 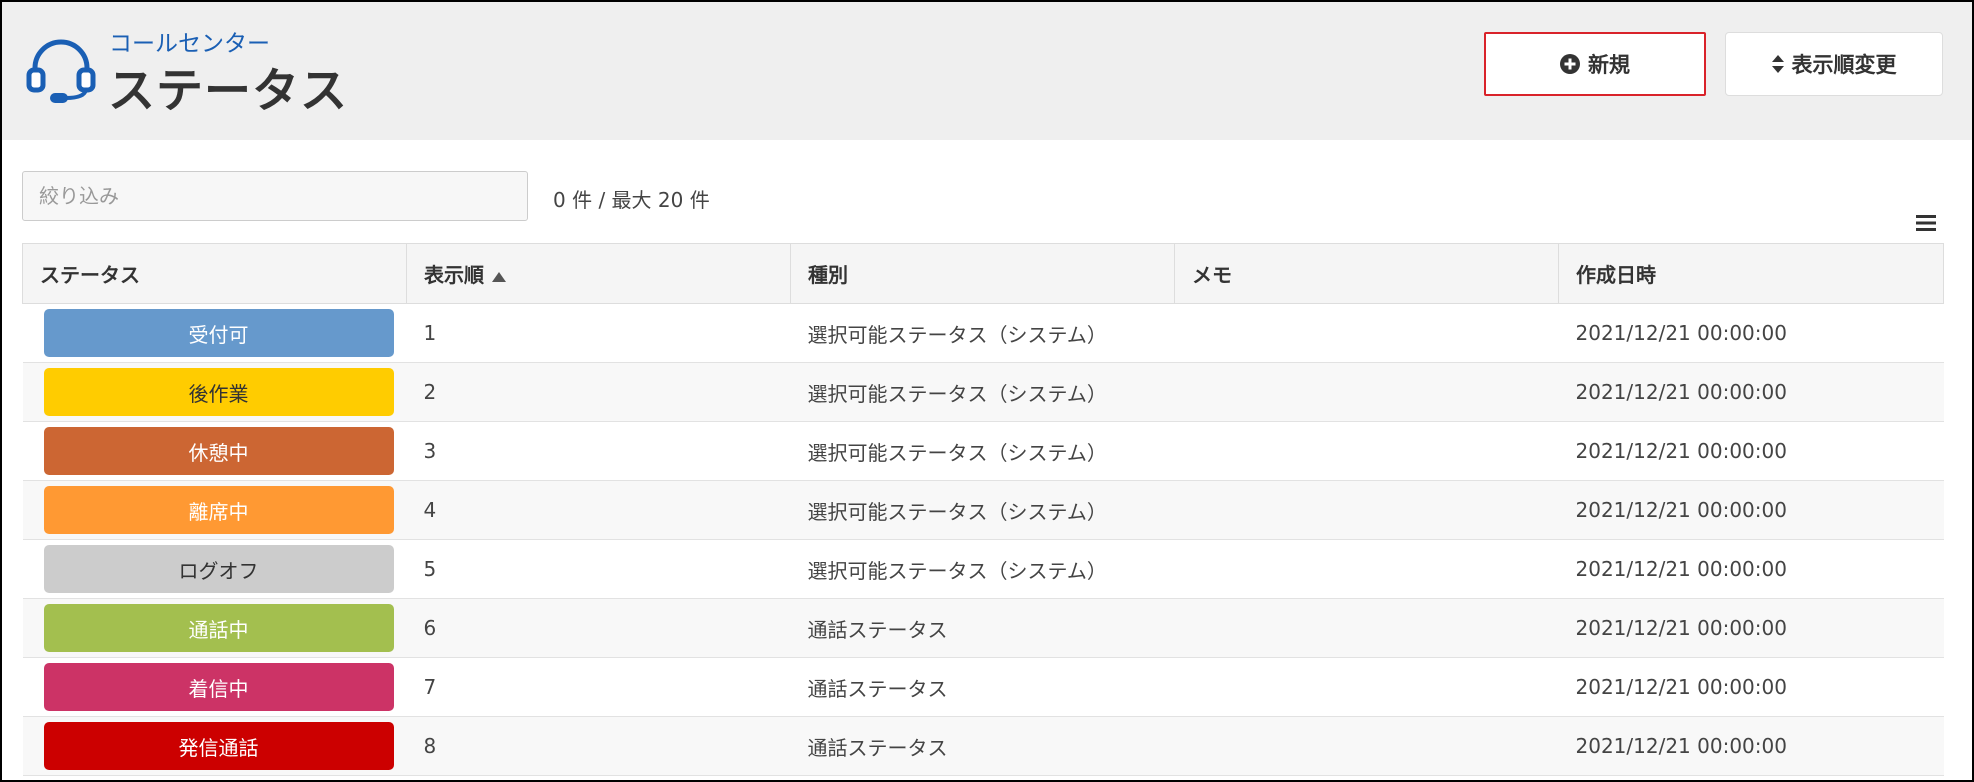 I want to click on order-cell: 3, so click(x=598, y=451).